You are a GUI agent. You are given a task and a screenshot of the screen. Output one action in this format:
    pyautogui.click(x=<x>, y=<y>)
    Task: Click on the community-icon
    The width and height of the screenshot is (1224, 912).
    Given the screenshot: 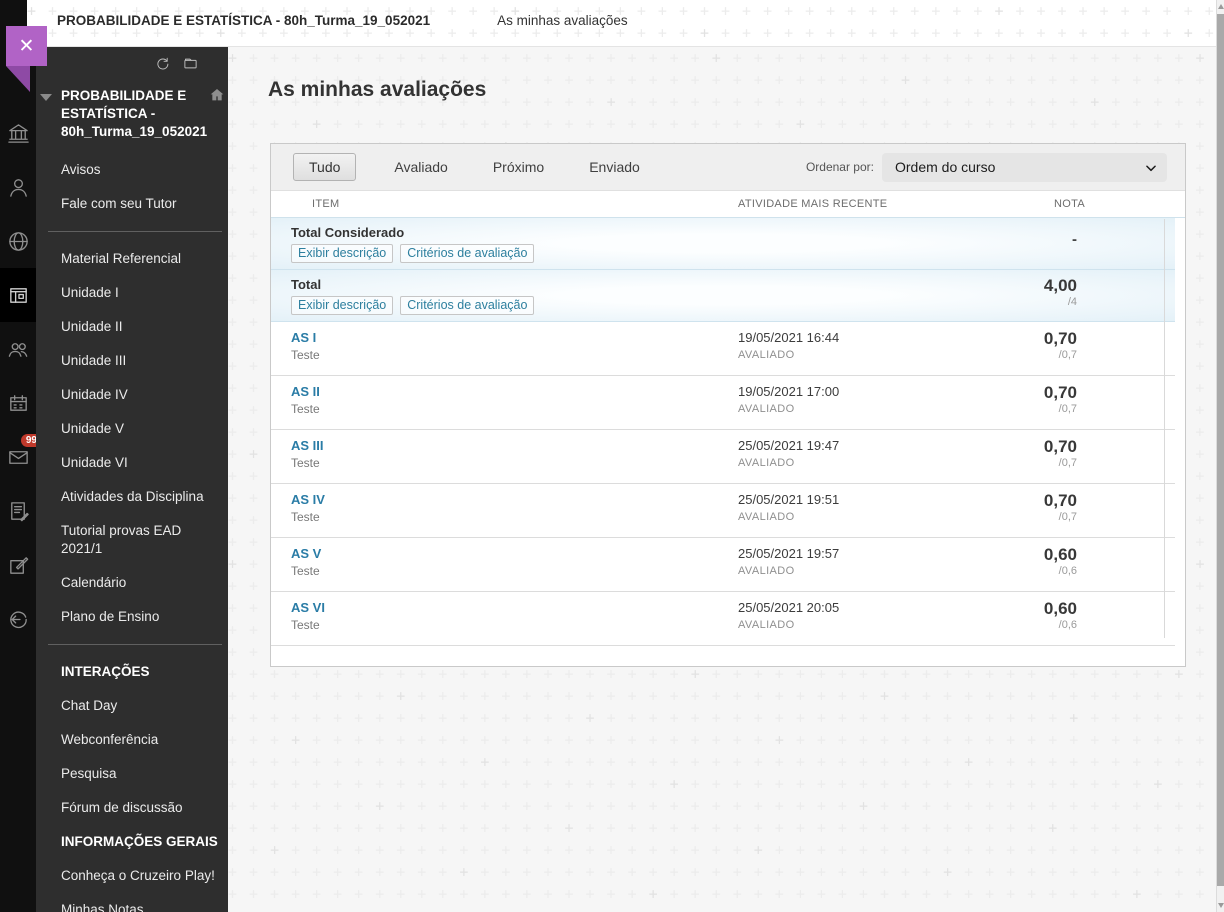 What is the action you would take?
    pyautogui.click(x=17, y=349)
    